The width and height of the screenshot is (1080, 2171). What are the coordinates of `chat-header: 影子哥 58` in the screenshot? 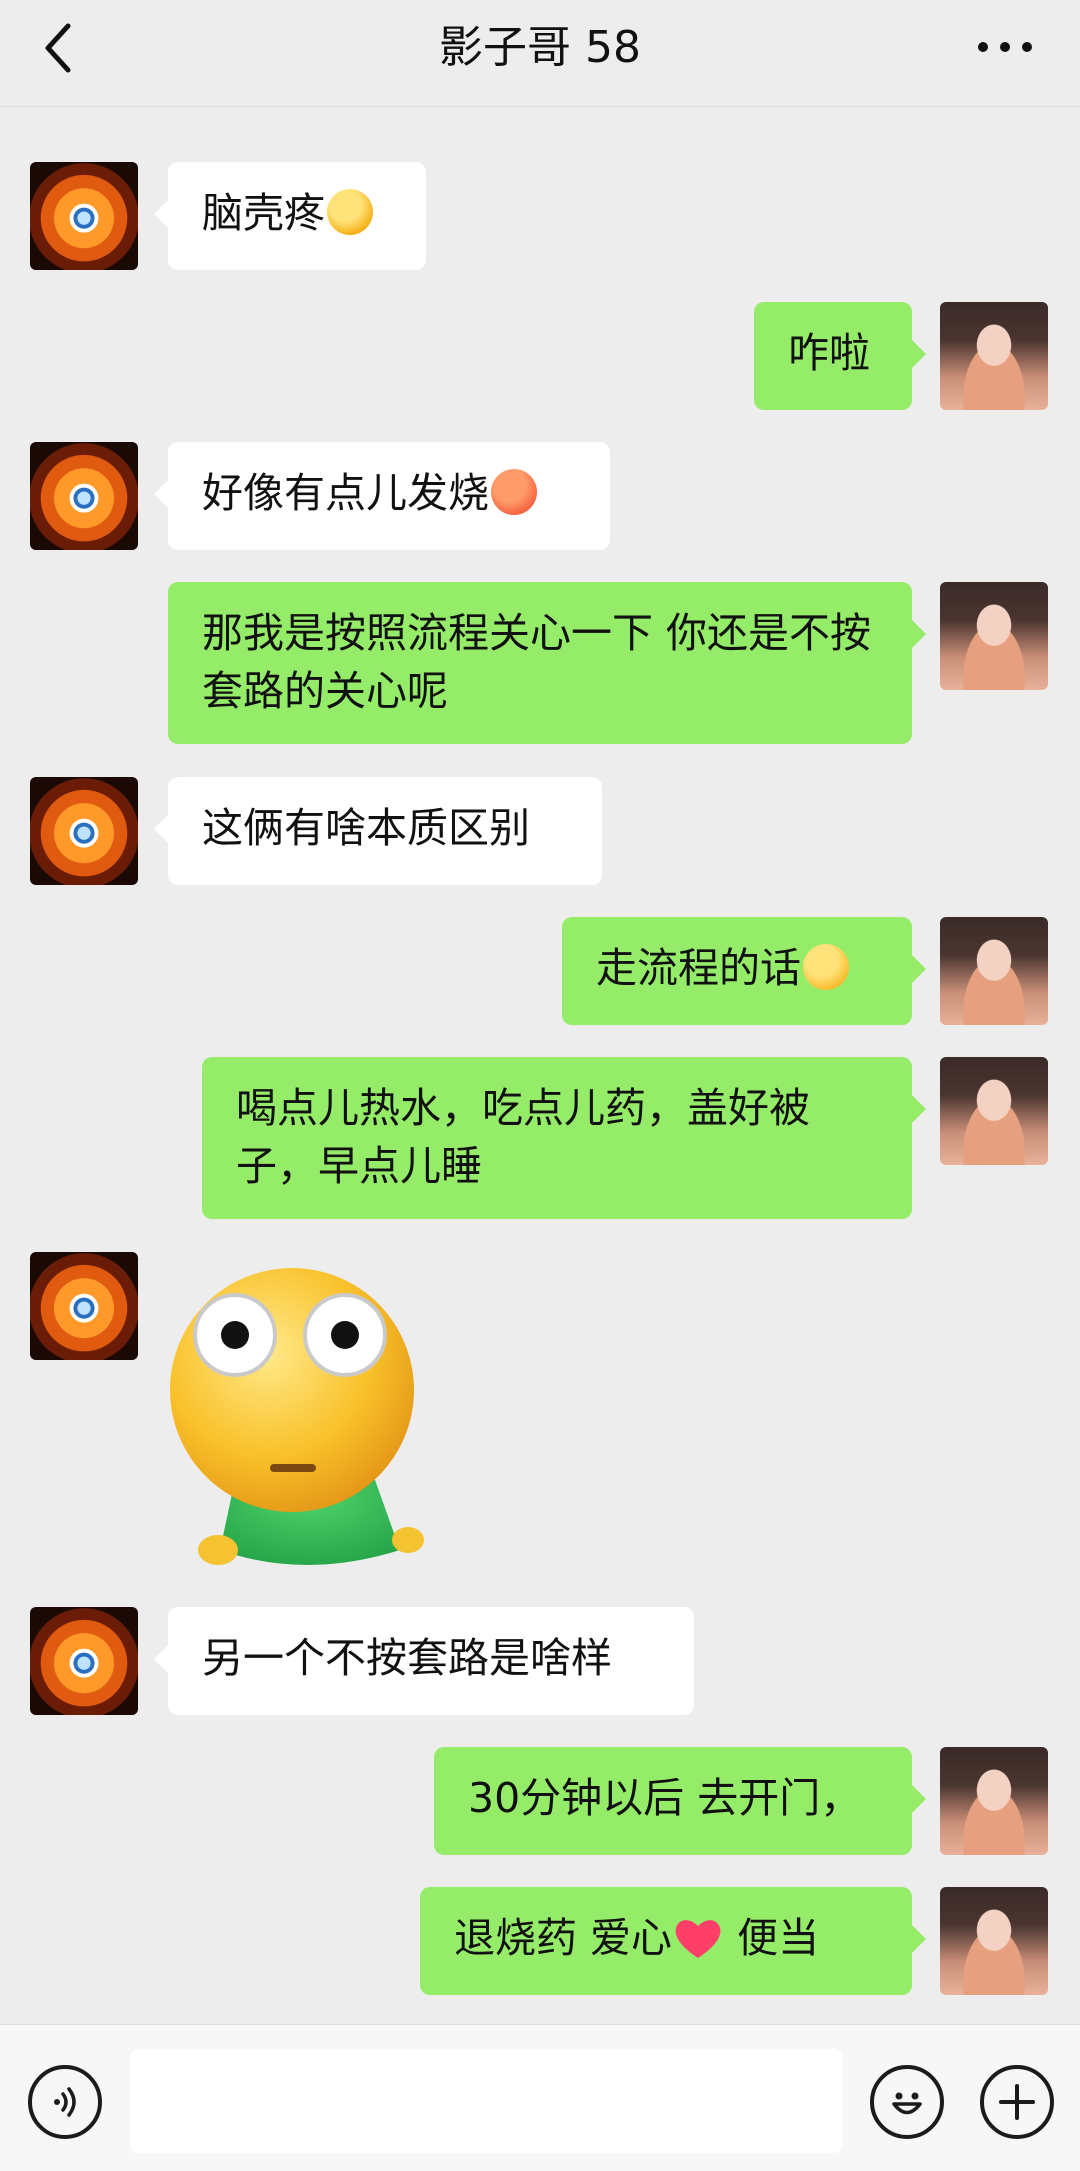 It's located at (540, 53).